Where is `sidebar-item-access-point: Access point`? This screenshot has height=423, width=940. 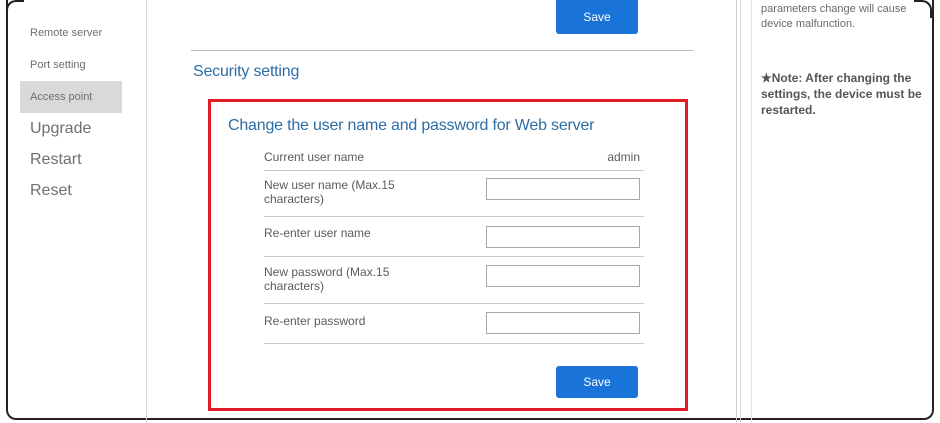 sidebar-item-access-point: Access point is located at coordinates (71, 97).